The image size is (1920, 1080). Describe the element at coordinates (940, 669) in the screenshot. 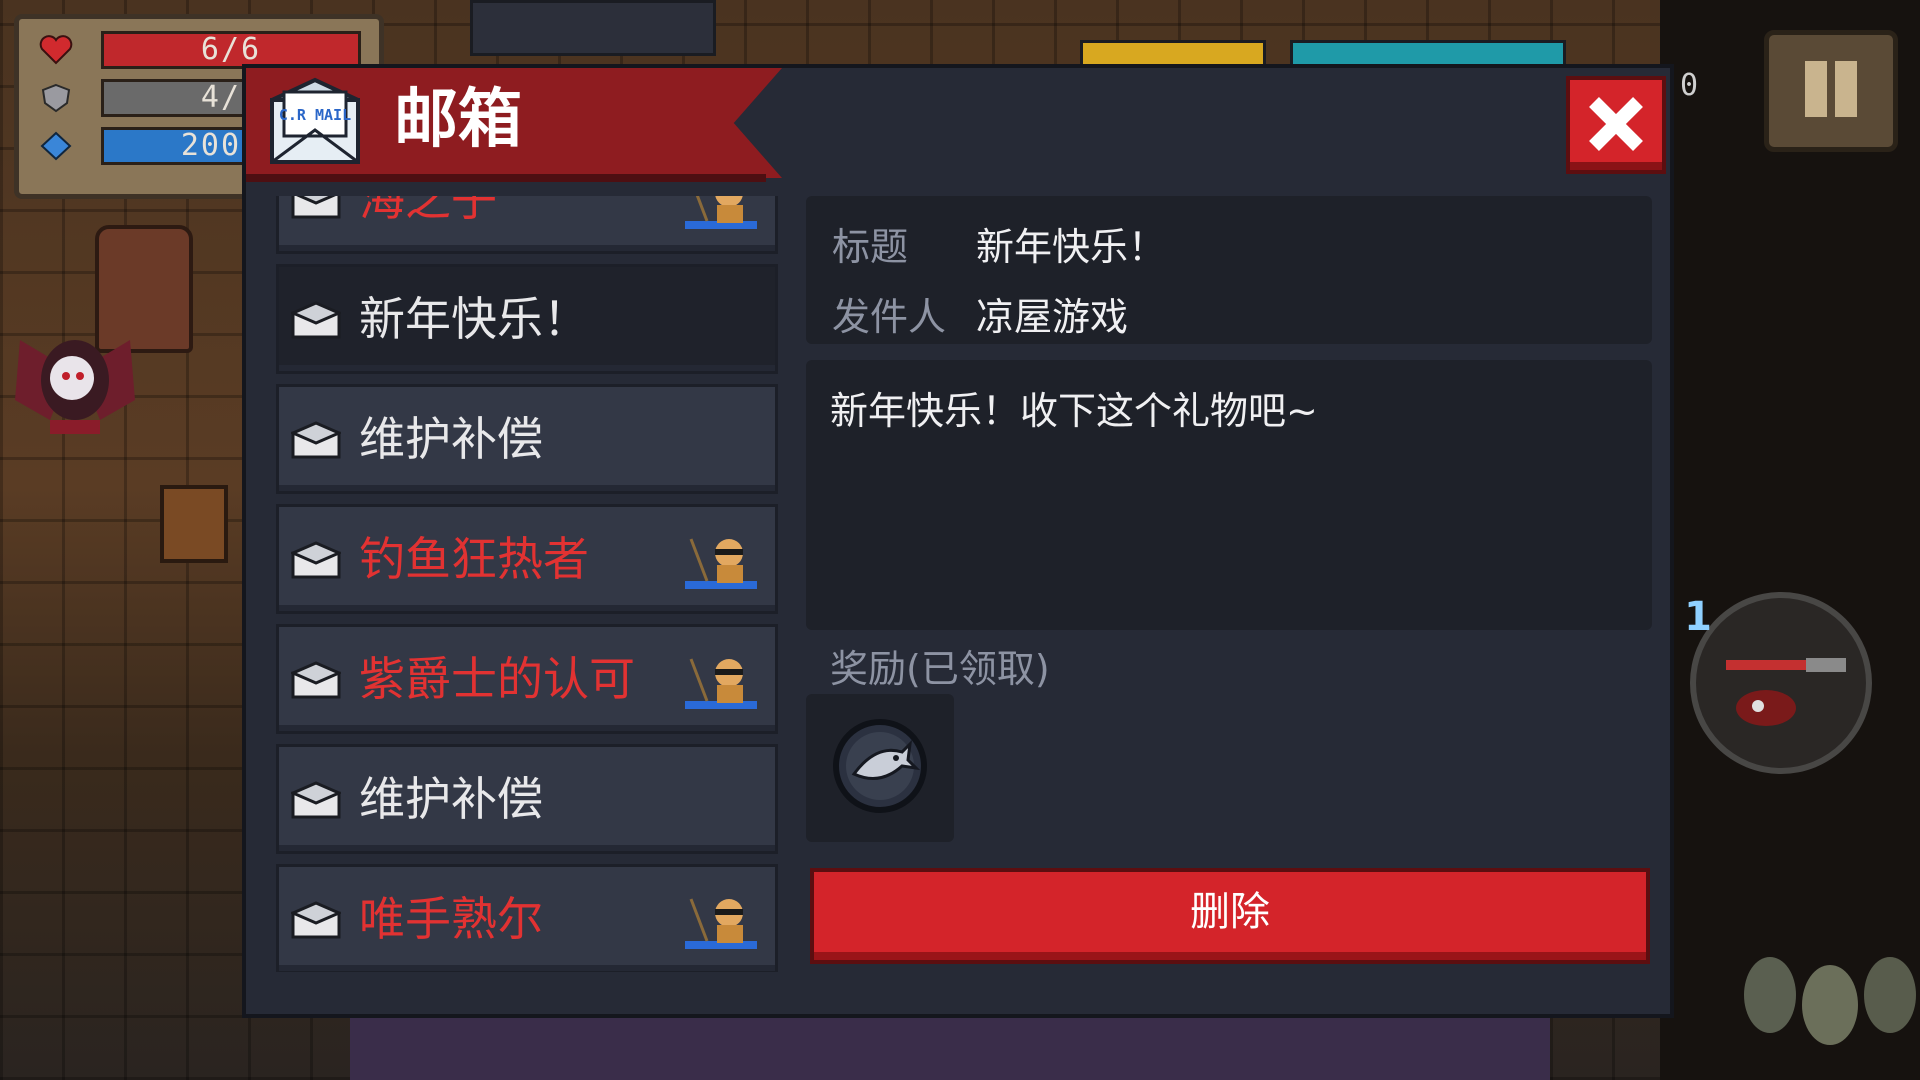

I see `reward-title: 奖励(已领取)` at that location.